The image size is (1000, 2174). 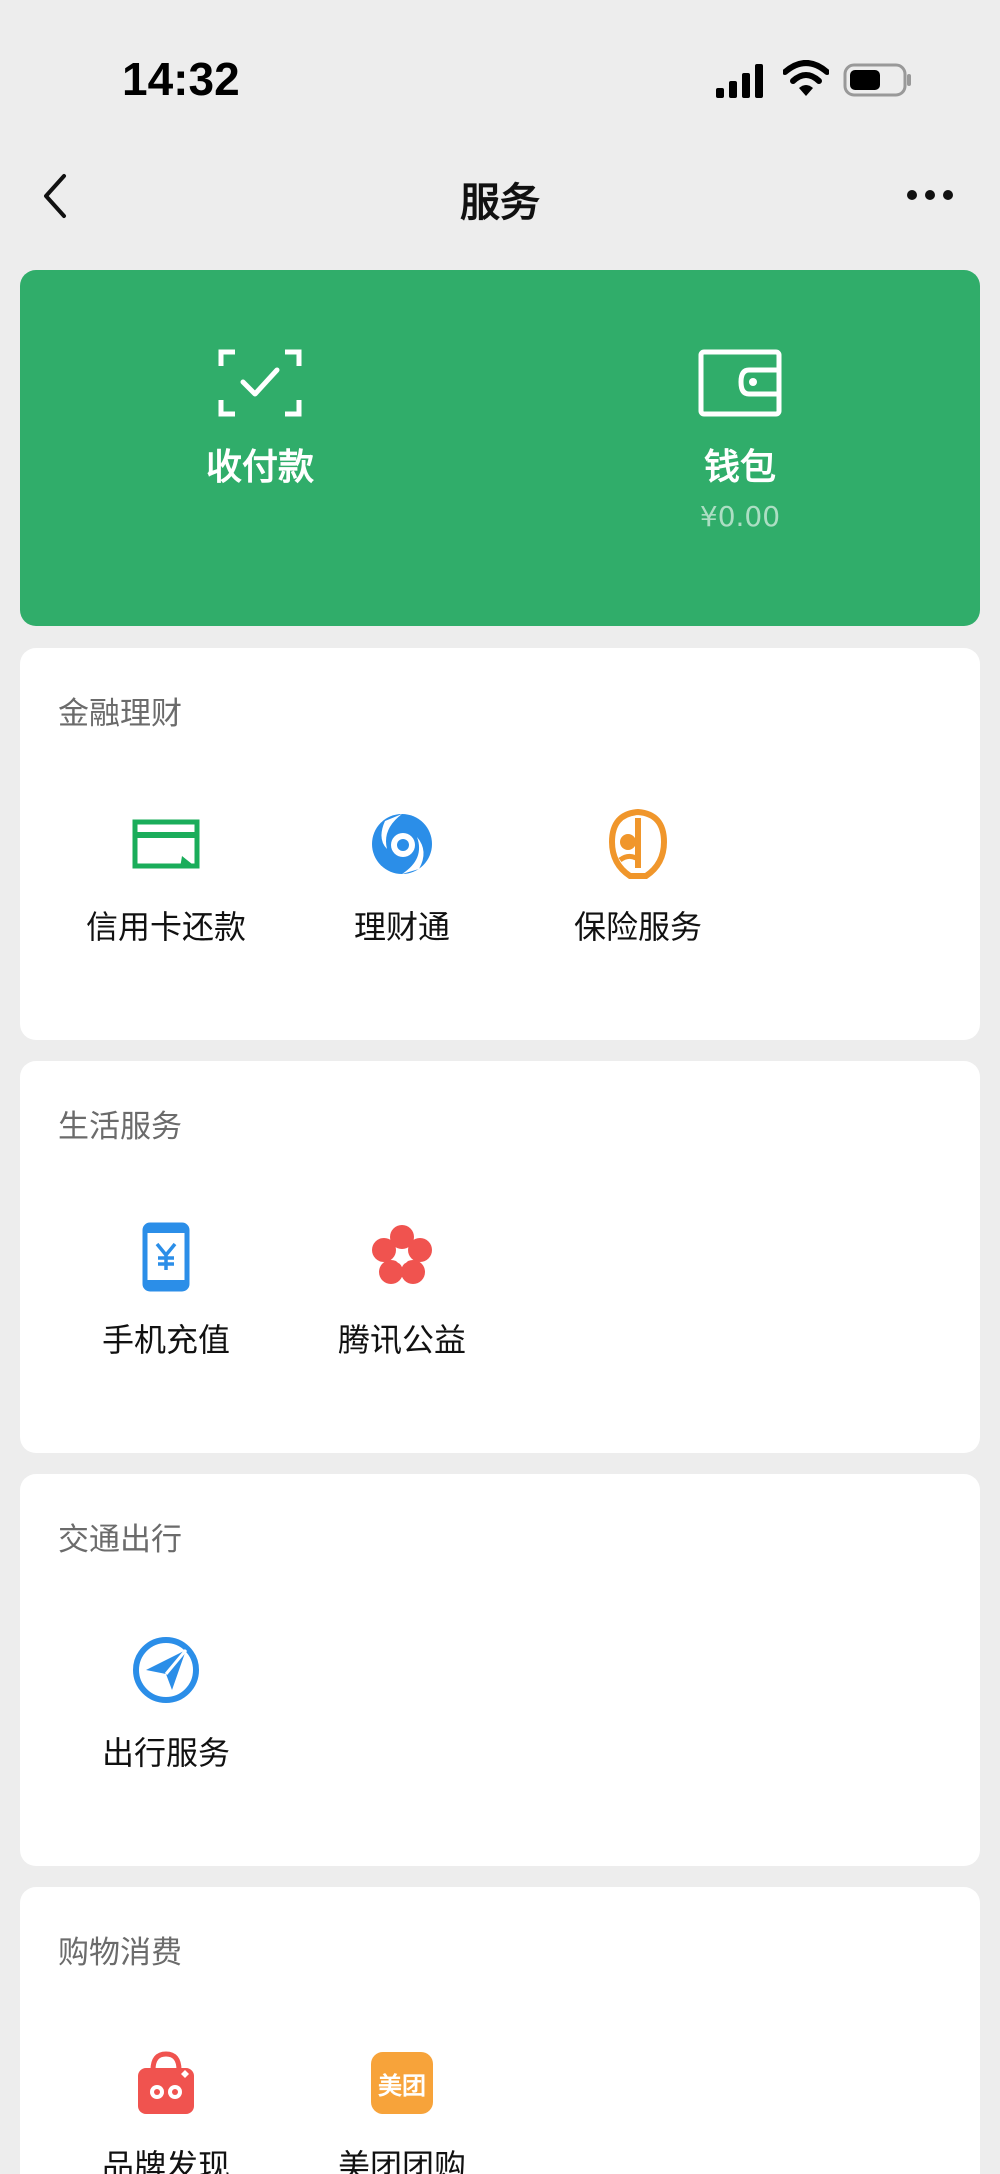 What do you see at coordinates (166, 1296) in the screenshot?
I see `phone-topup-item: 手机充值` at bounding box center [166, 1296].